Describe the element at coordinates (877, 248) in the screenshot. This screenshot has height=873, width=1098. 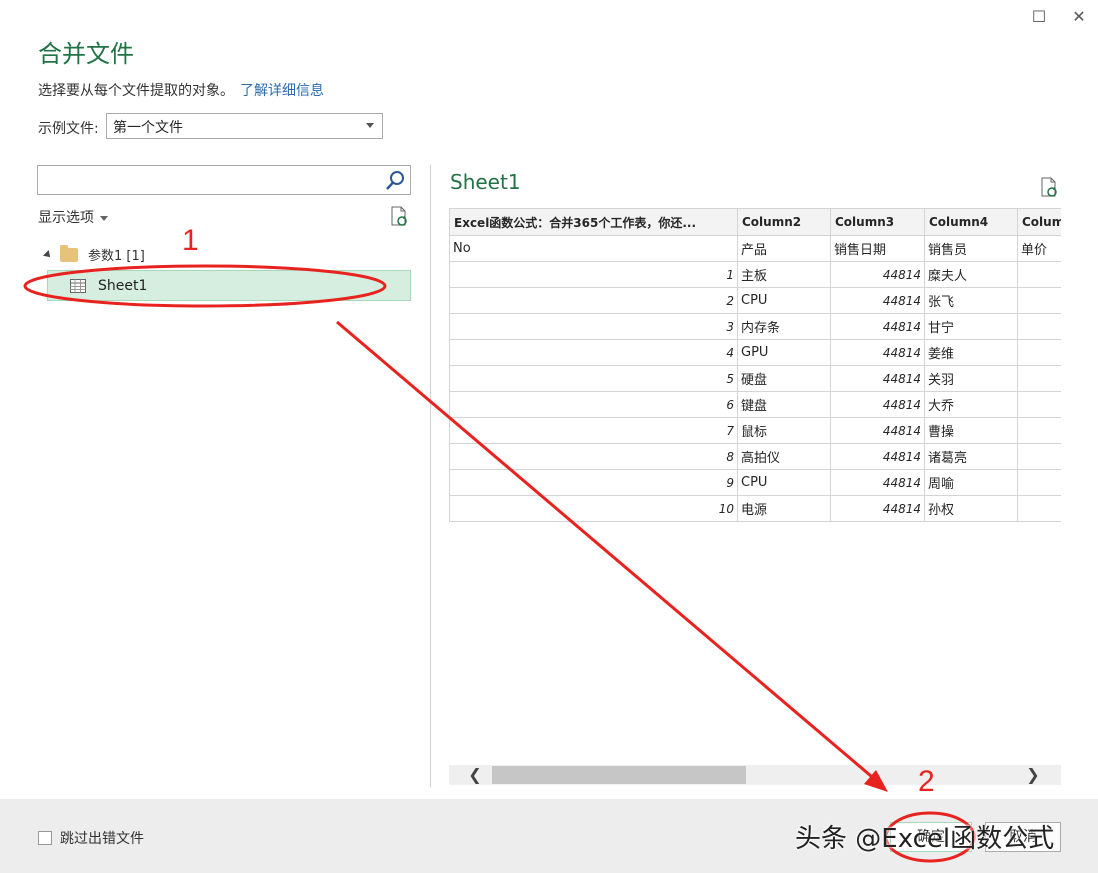
I see `table-cell: 销售日期` at that location.